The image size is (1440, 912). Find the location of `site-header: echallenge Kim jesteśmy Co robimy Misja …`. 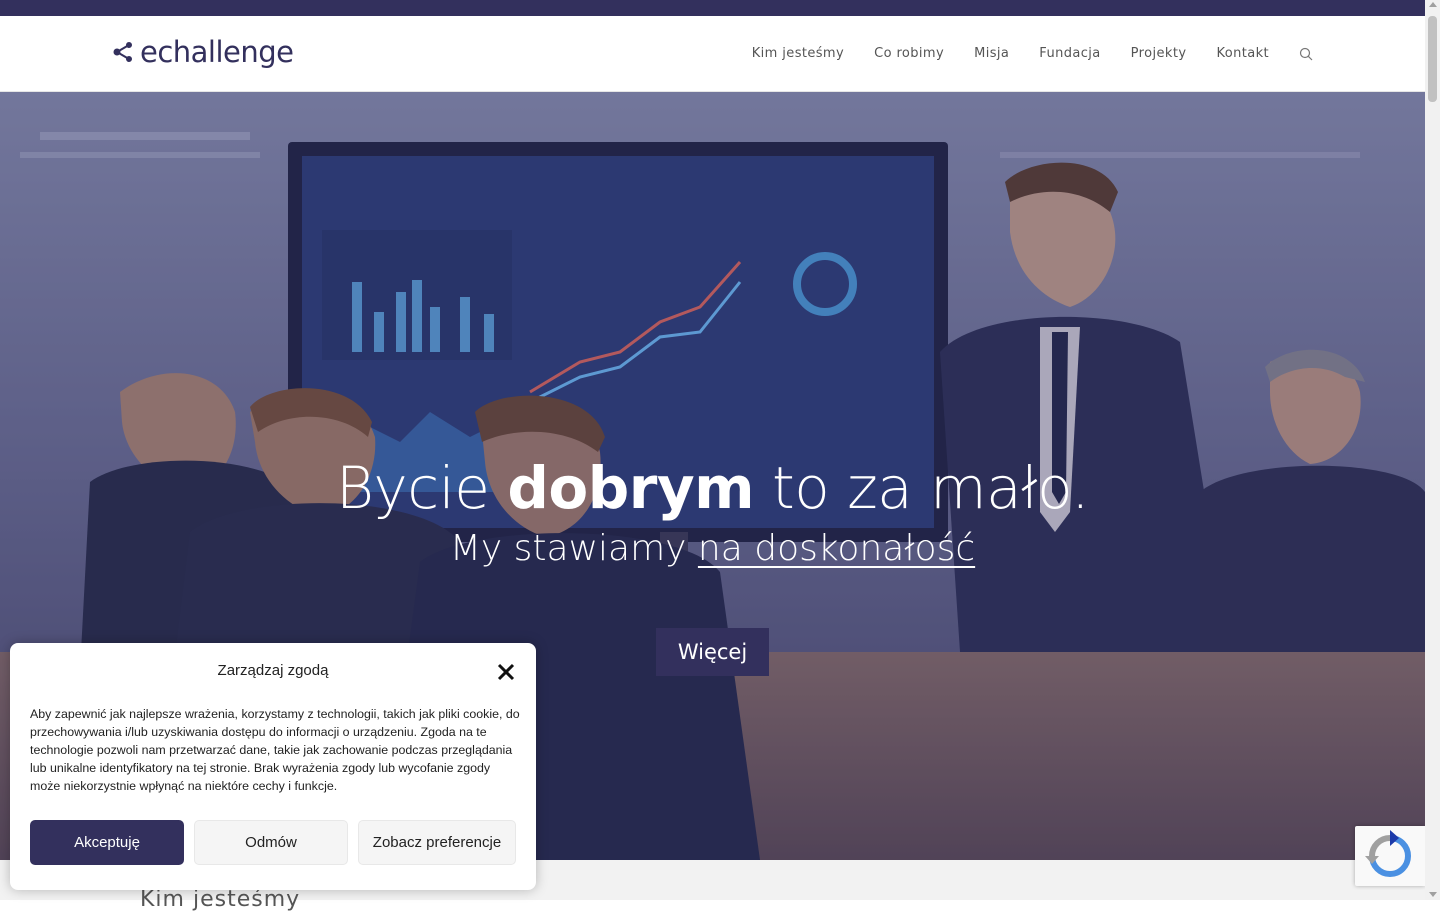

site-header: echallenge Kim jesteśmy Co robimy Misja … is located at coordinates (712, 54).